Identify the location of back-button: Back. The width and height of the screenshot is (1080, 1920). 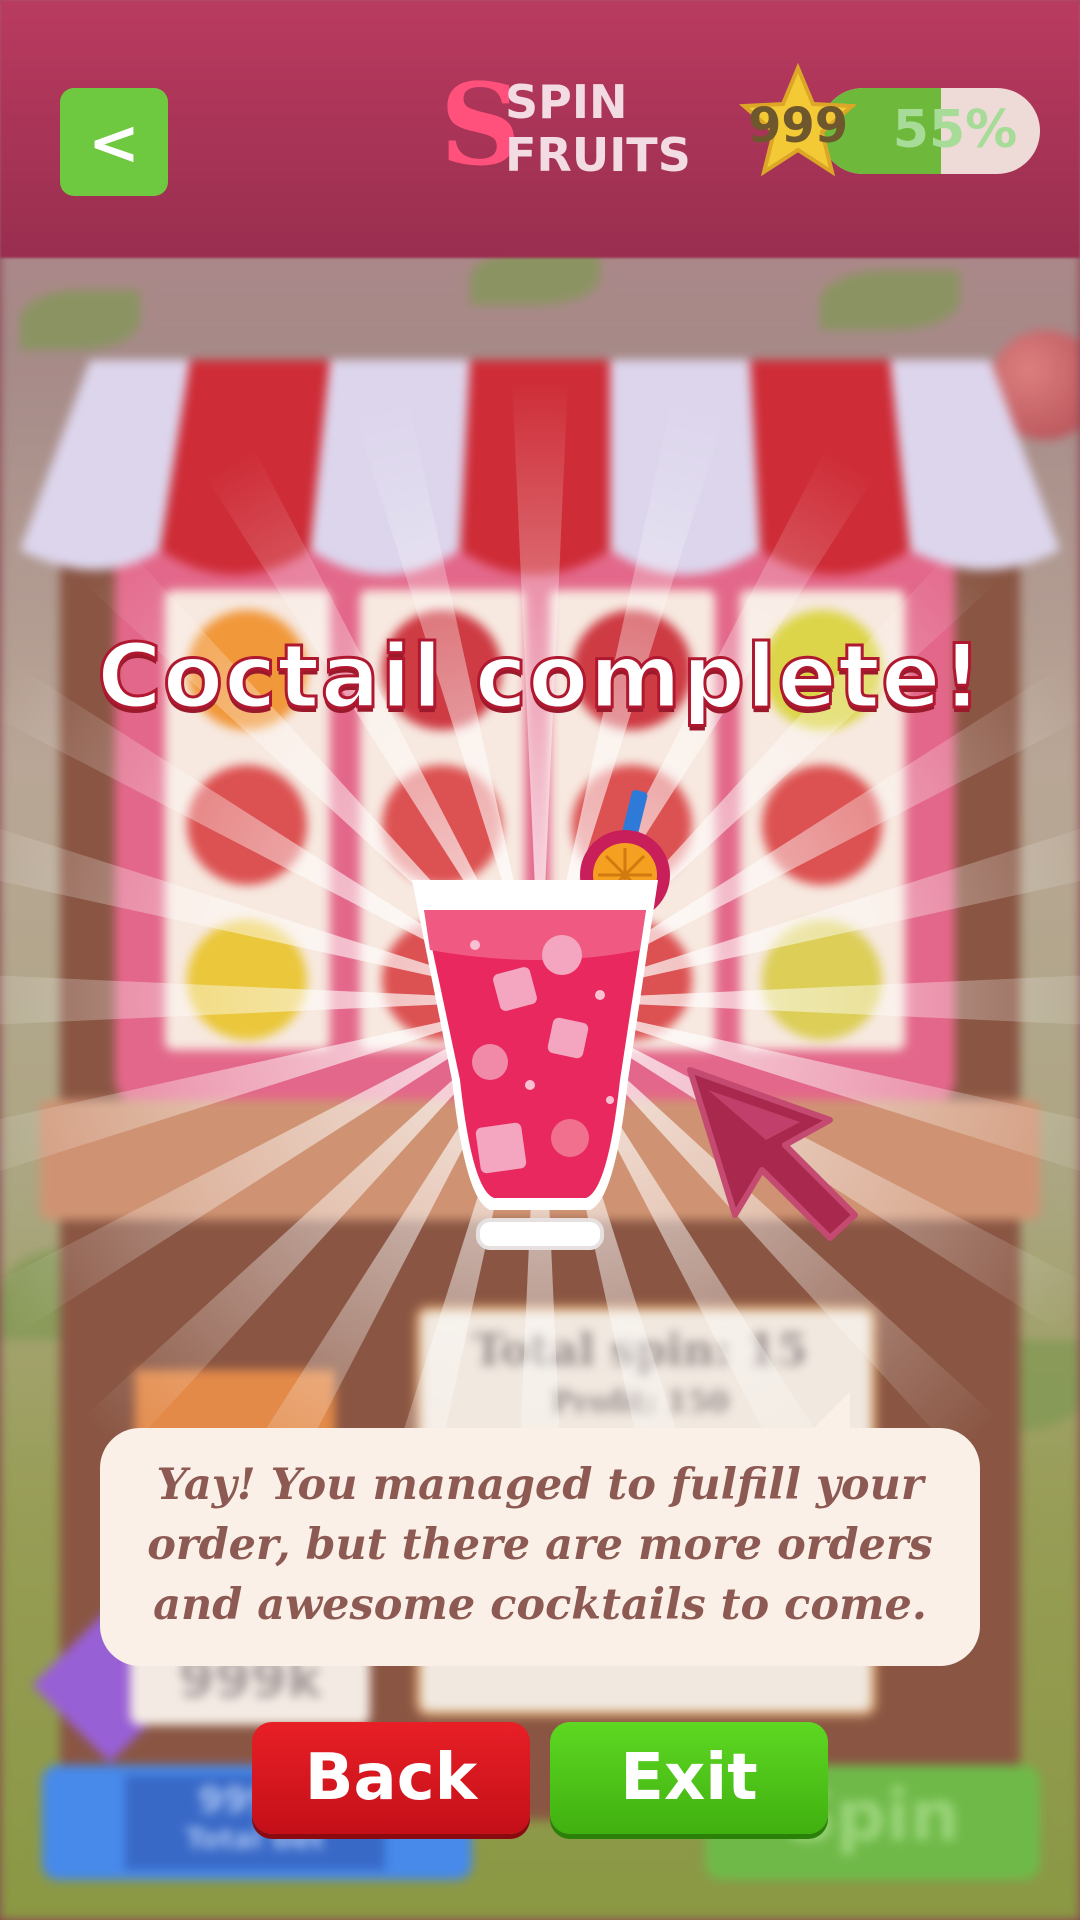
(391, 1778).